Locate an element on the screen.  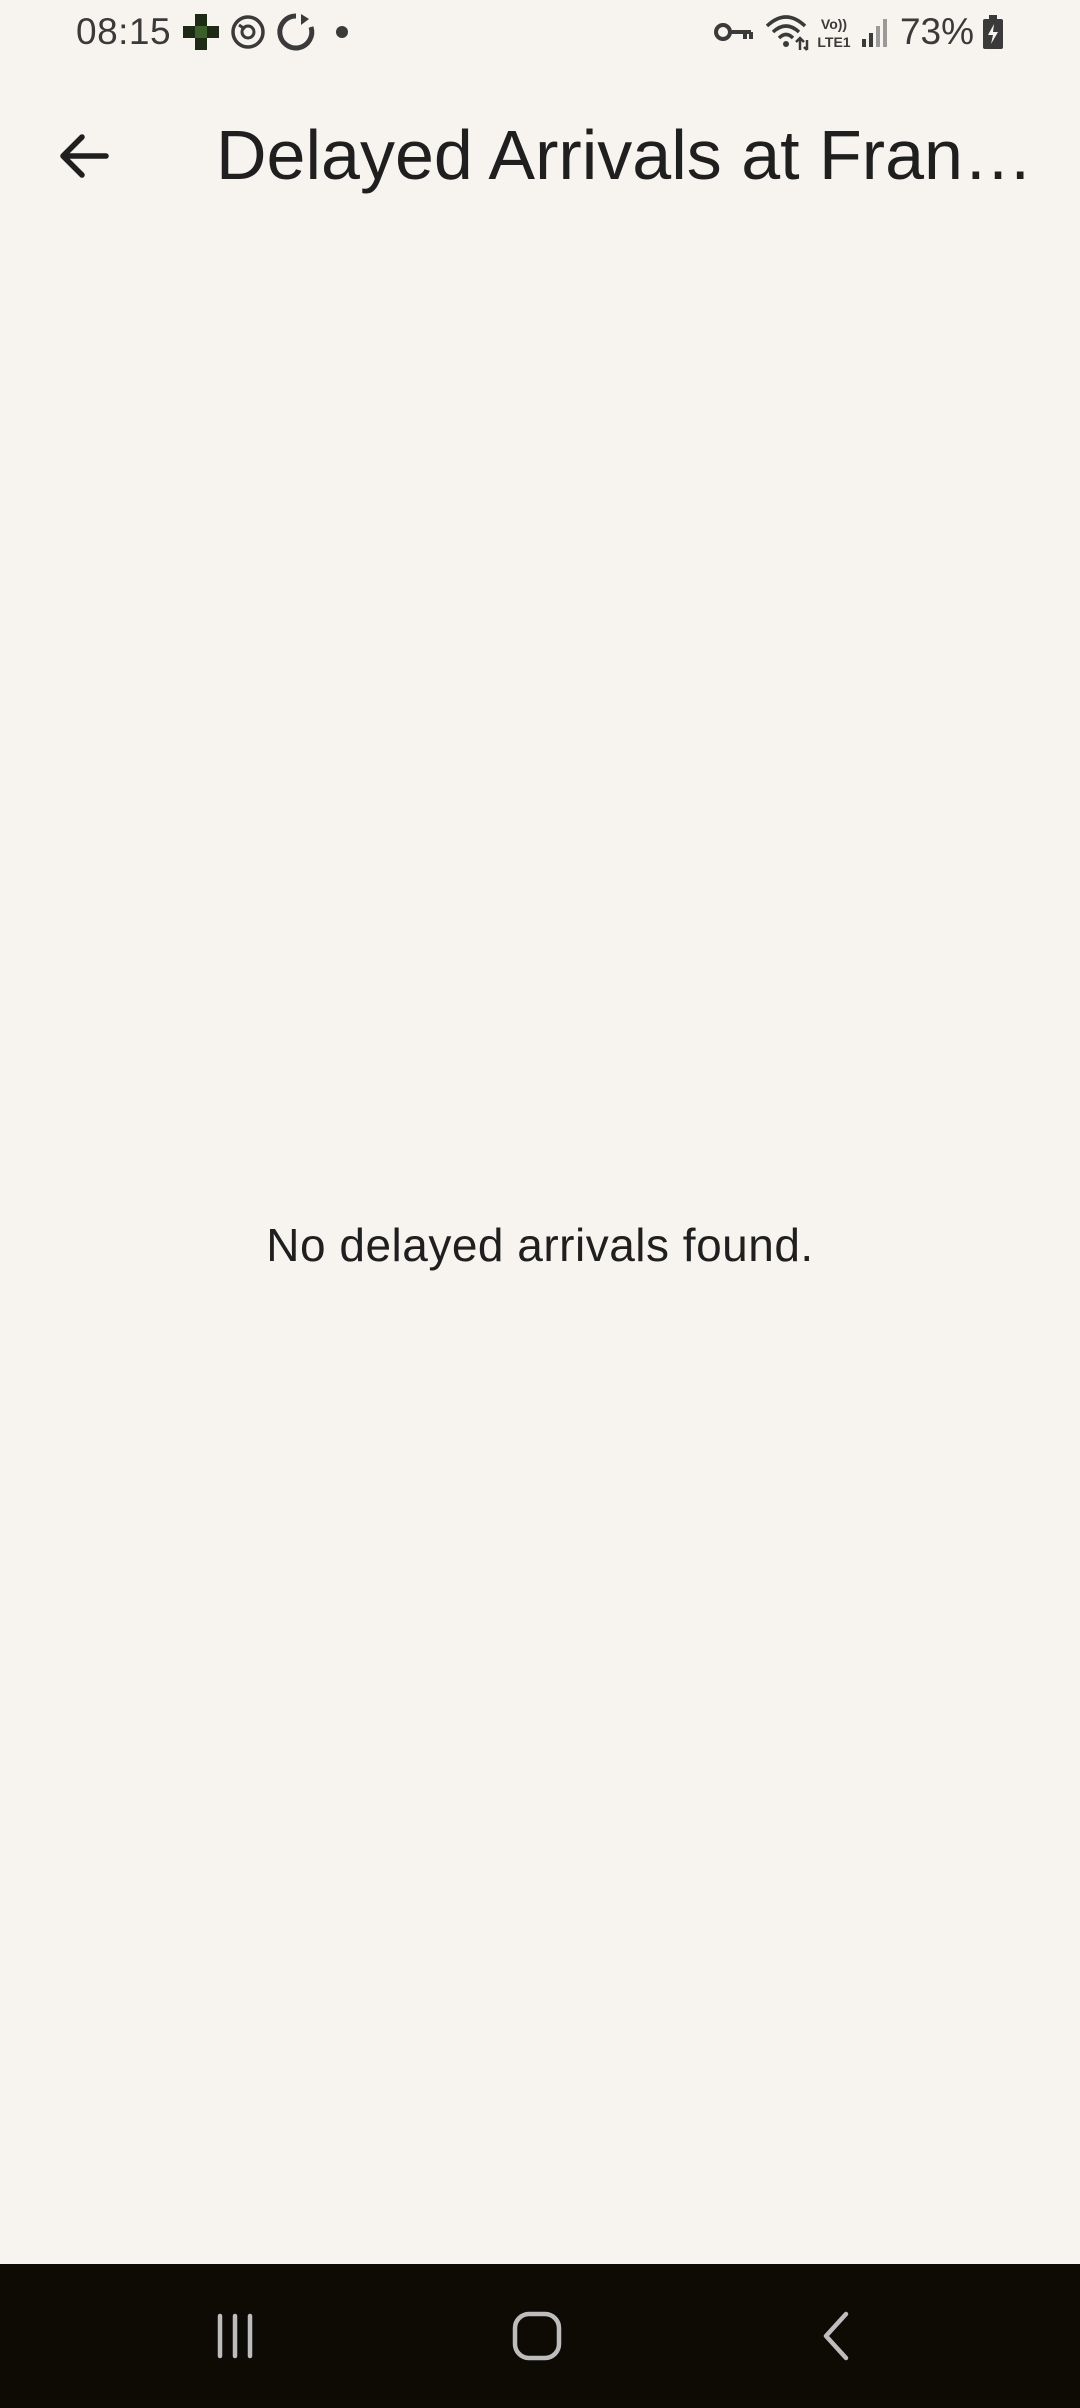
status-time: 08:15 is located at coordinates (124, 31).